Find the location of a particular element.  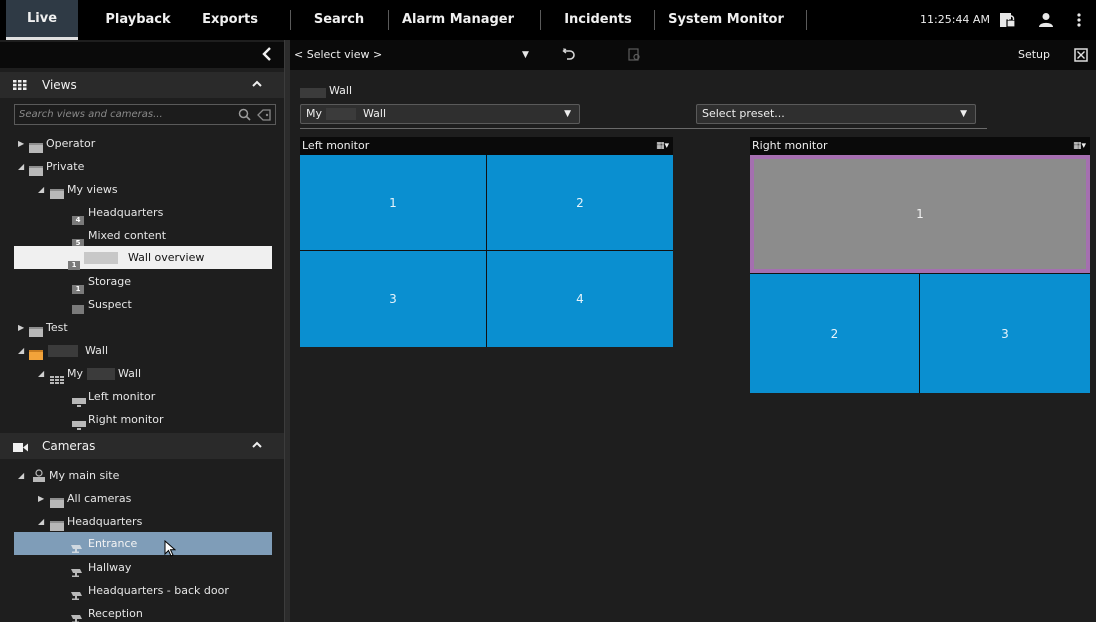

tree-item-back-door-camera: Headquarters - back door is located at coordinates (142, 590).